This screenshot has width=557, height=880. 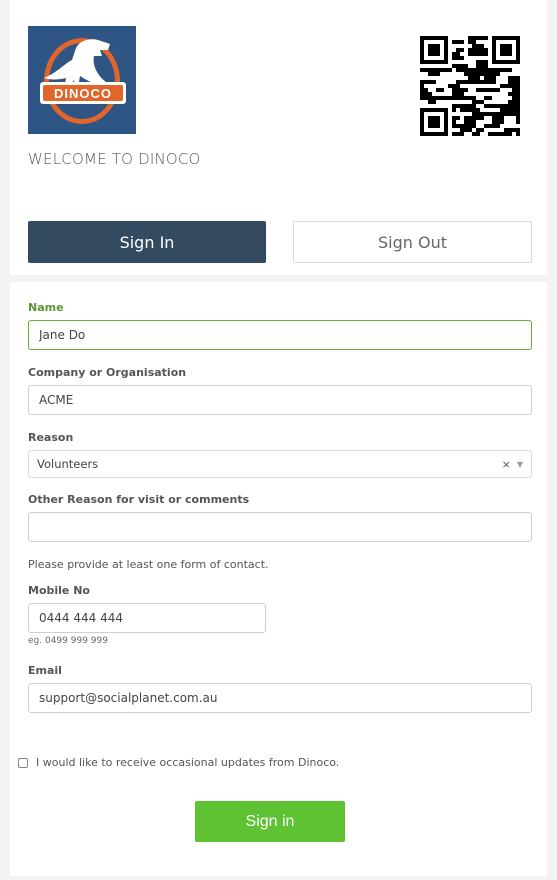 What do you see at coordinates (68, 464) in the screenshot?
I see `reason-selected-value: Volunteers` at bounding box center [68, 464].